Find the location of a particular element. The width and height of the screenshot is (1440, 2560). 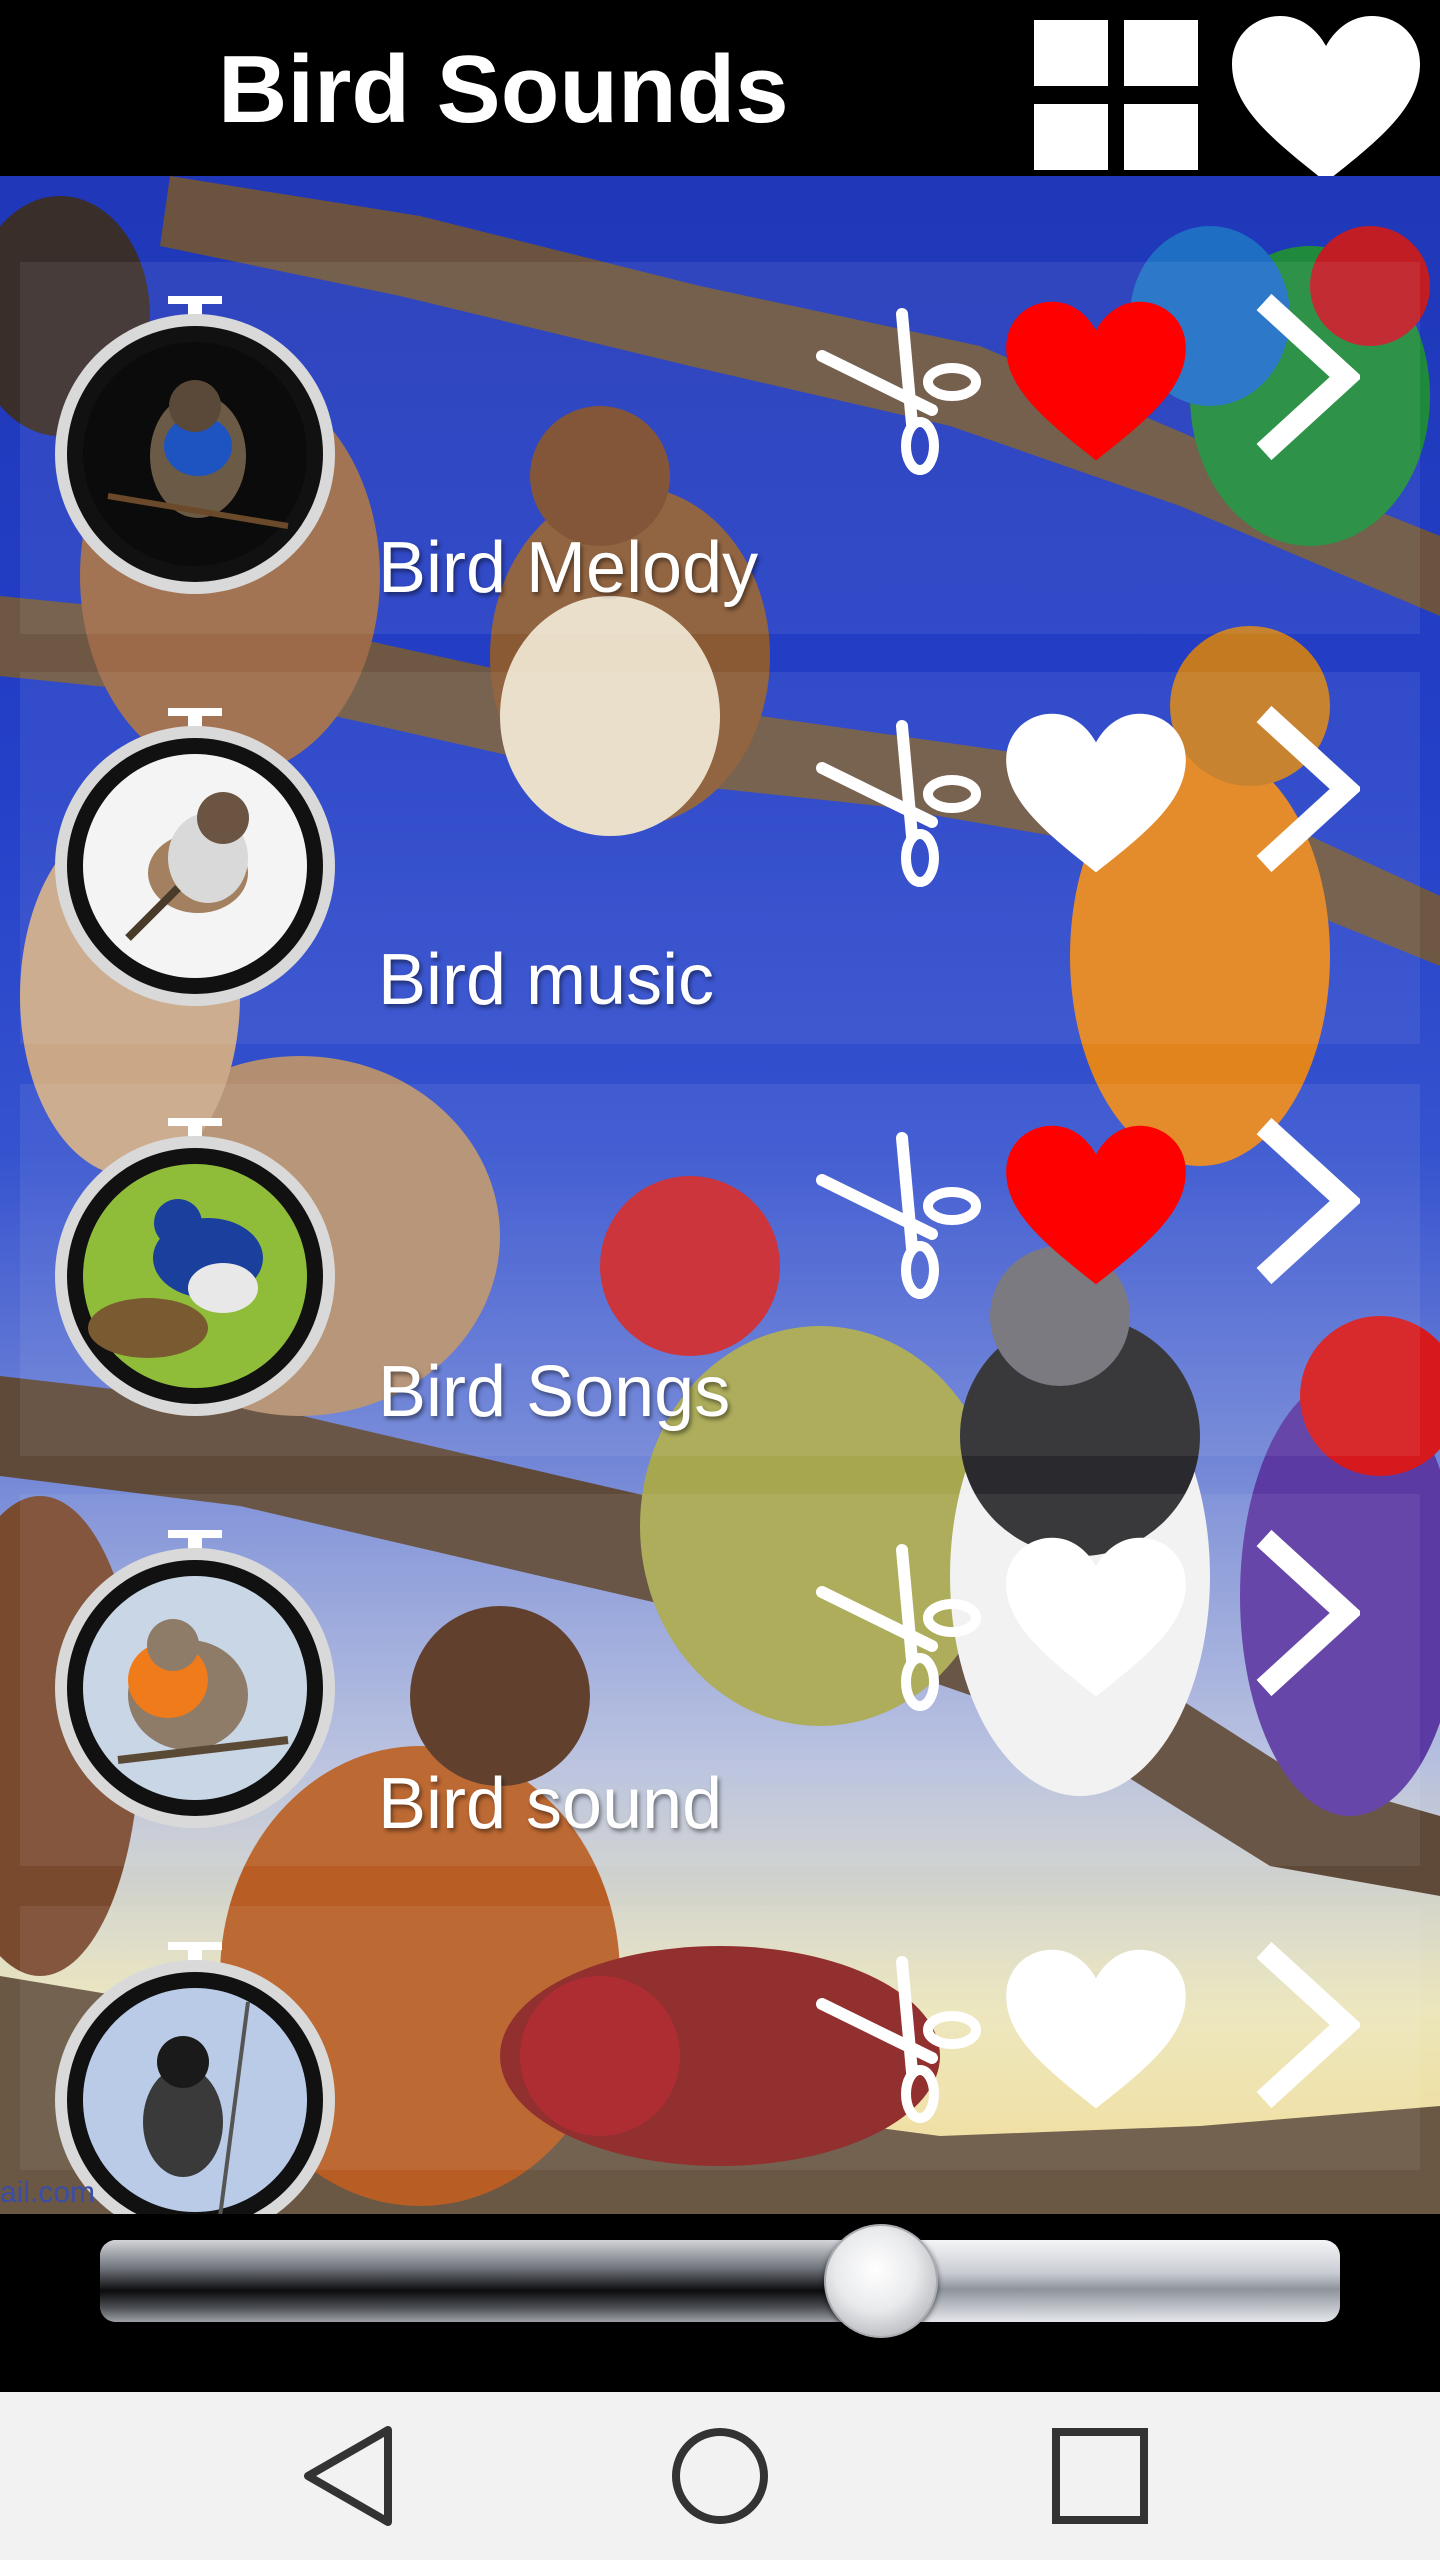

seek-thumb is located at coordinates (881, 2281).